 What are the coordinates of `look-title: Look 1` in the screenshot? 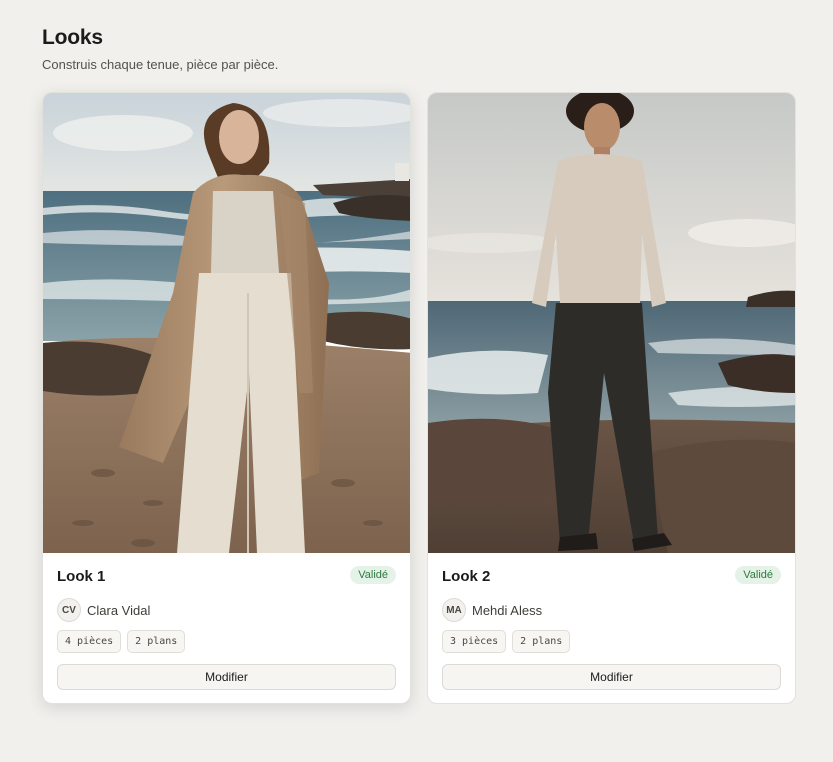 It's located at (81, 576).